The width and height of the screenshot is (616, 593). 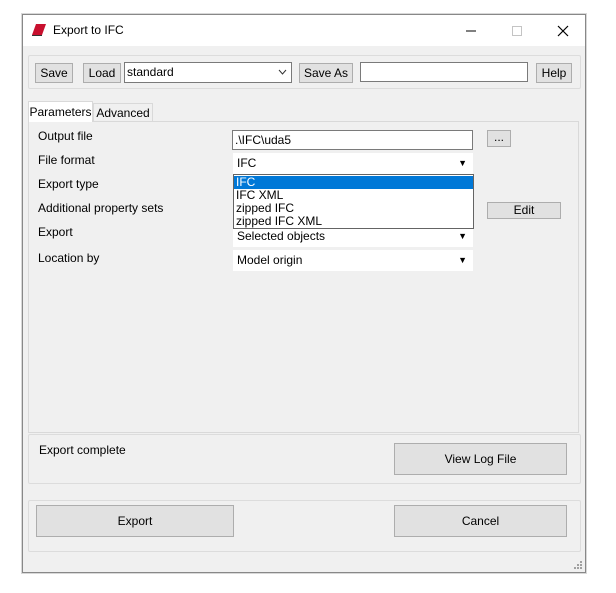 What do you see at coordinates (480, 459) in the screenshot?
I see `view-log-file-button: View Log File` at bounding box center [480, 459].